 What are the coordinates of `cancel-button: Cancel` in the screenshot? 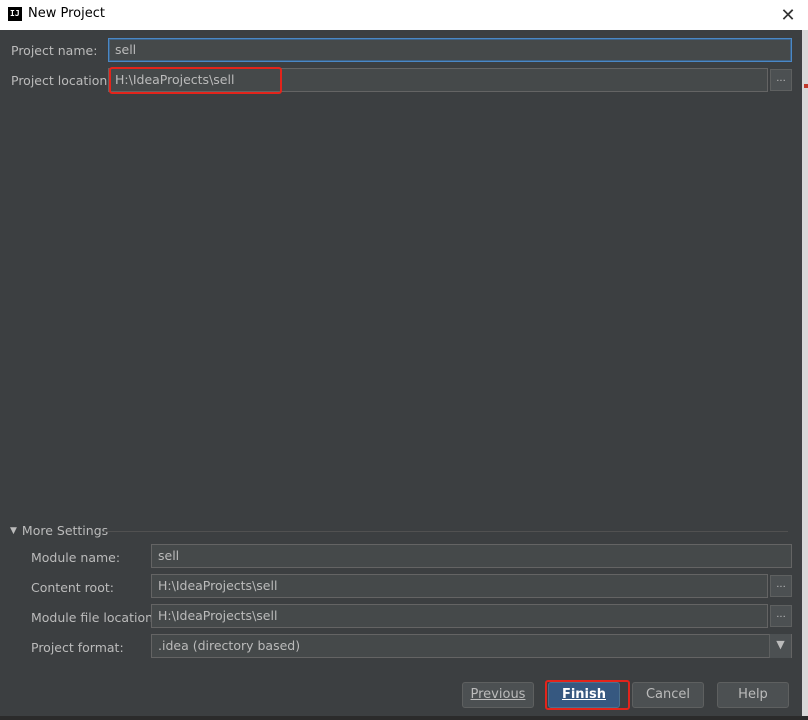 It's located at (668, 695).